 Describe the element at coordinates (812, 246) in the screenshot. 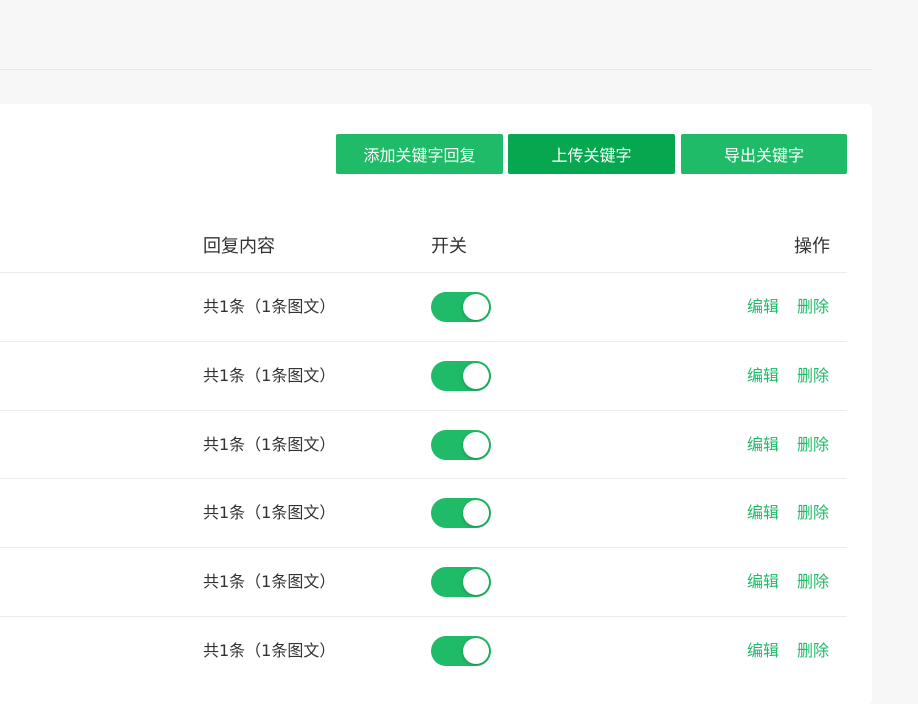

I see `header-action: 操作` at that location.